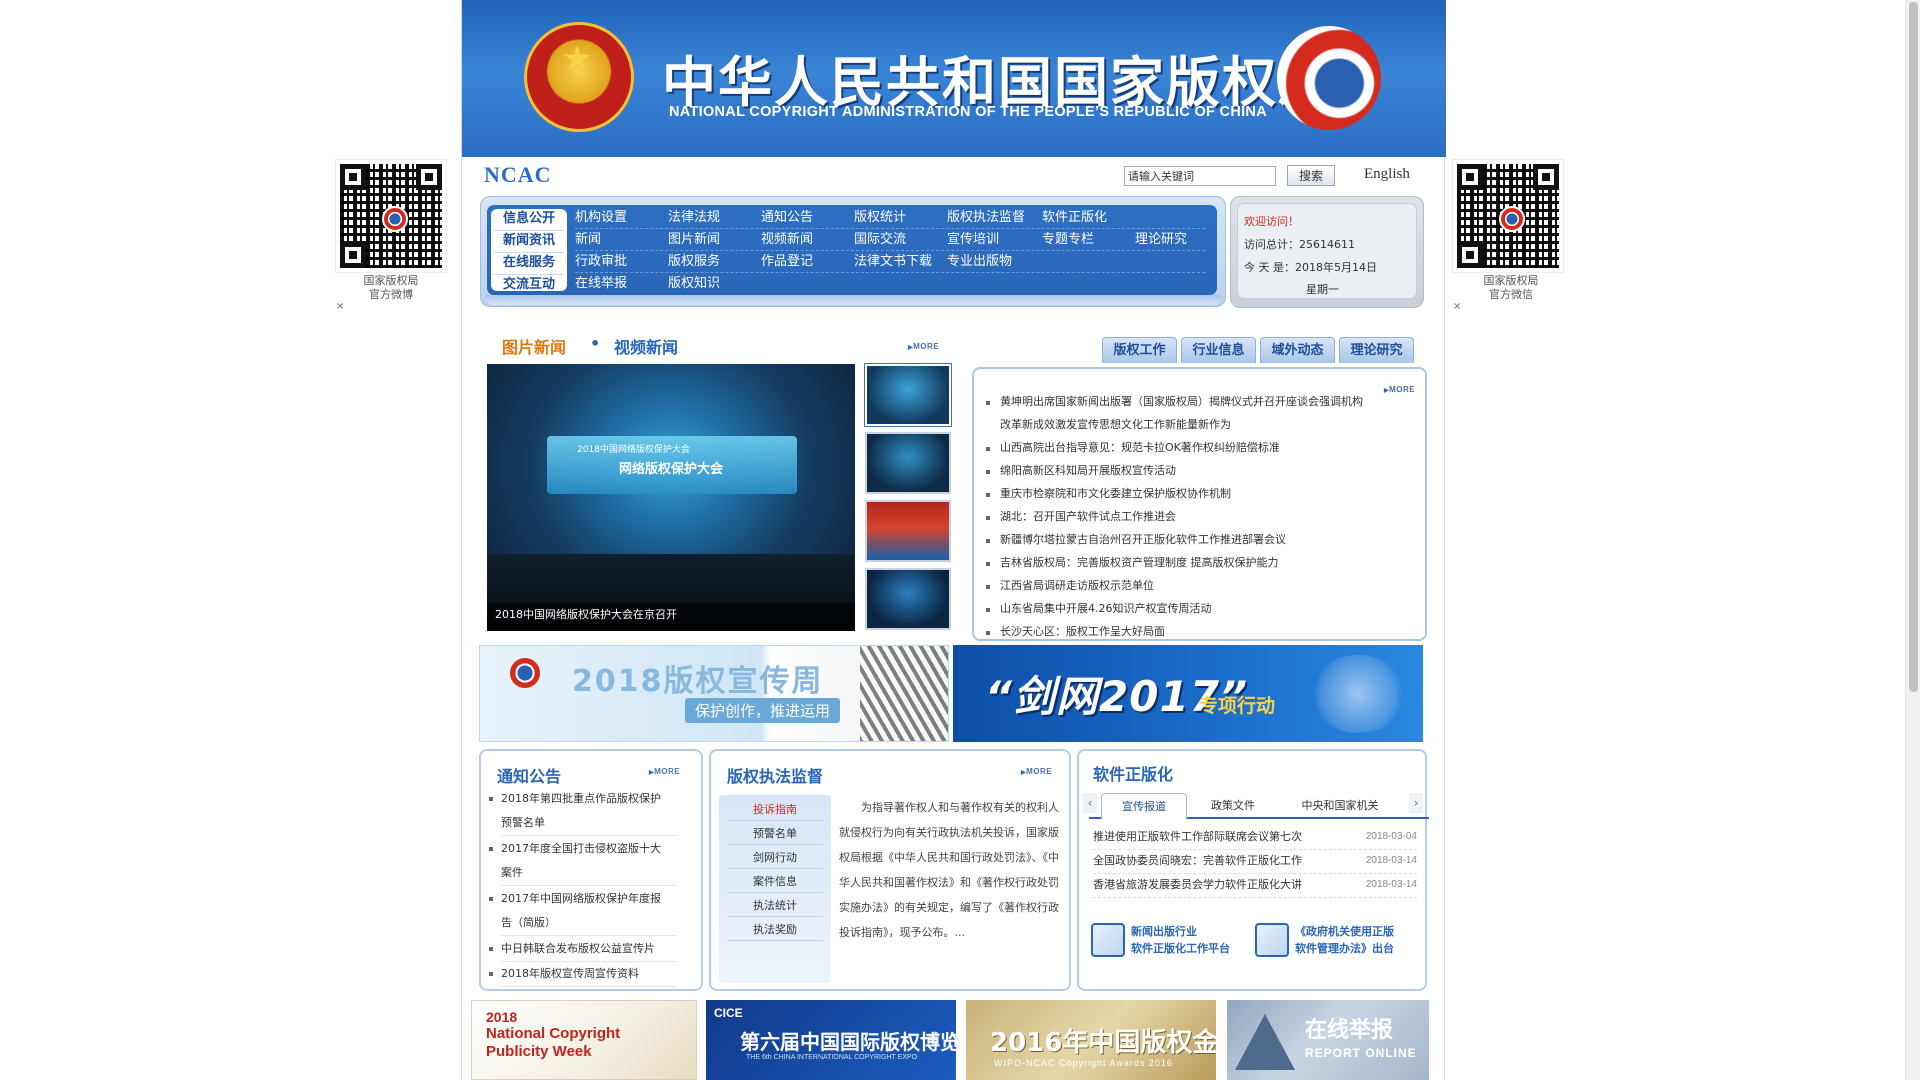 Image resolution: width=1920 pixels, height=1080 pixels. What do you see at coordinates (529, 220) in the screenshot?
I see `nav-category: 信息公开` at bounding box center [529, 220].